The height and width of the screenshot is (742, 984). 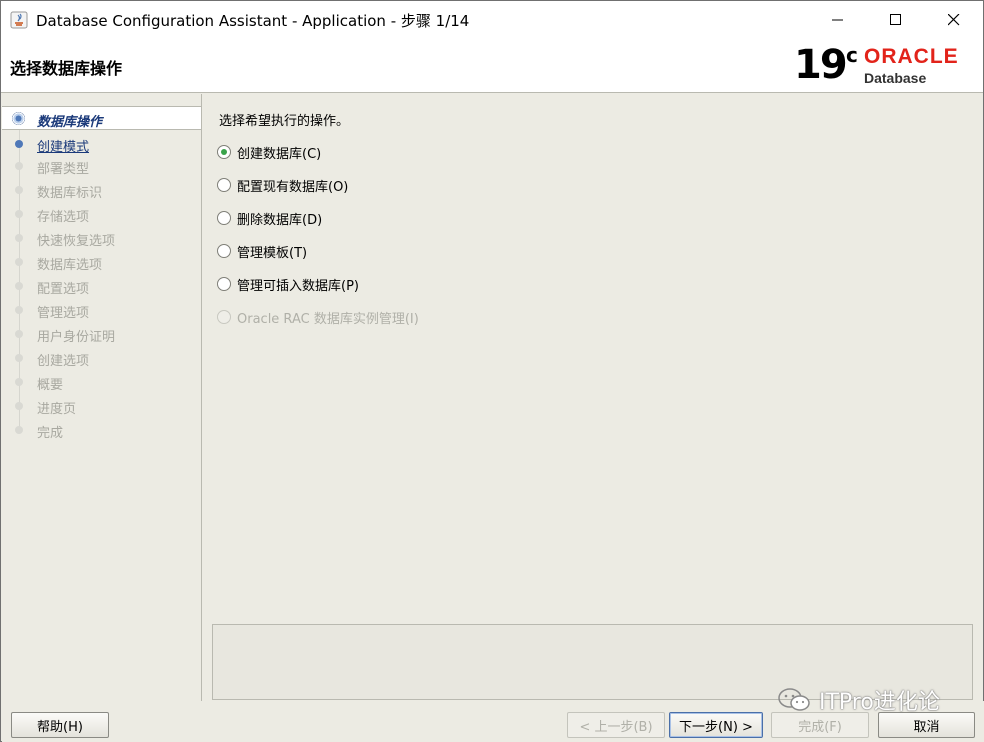 I want to click on maximize-icon, so click(x=895, y=19).